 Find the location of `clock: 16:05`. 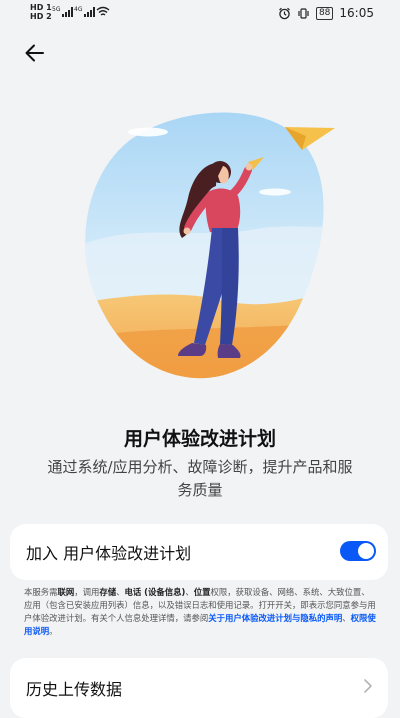

clock: 16:05 is located at coordinates (356, 13).